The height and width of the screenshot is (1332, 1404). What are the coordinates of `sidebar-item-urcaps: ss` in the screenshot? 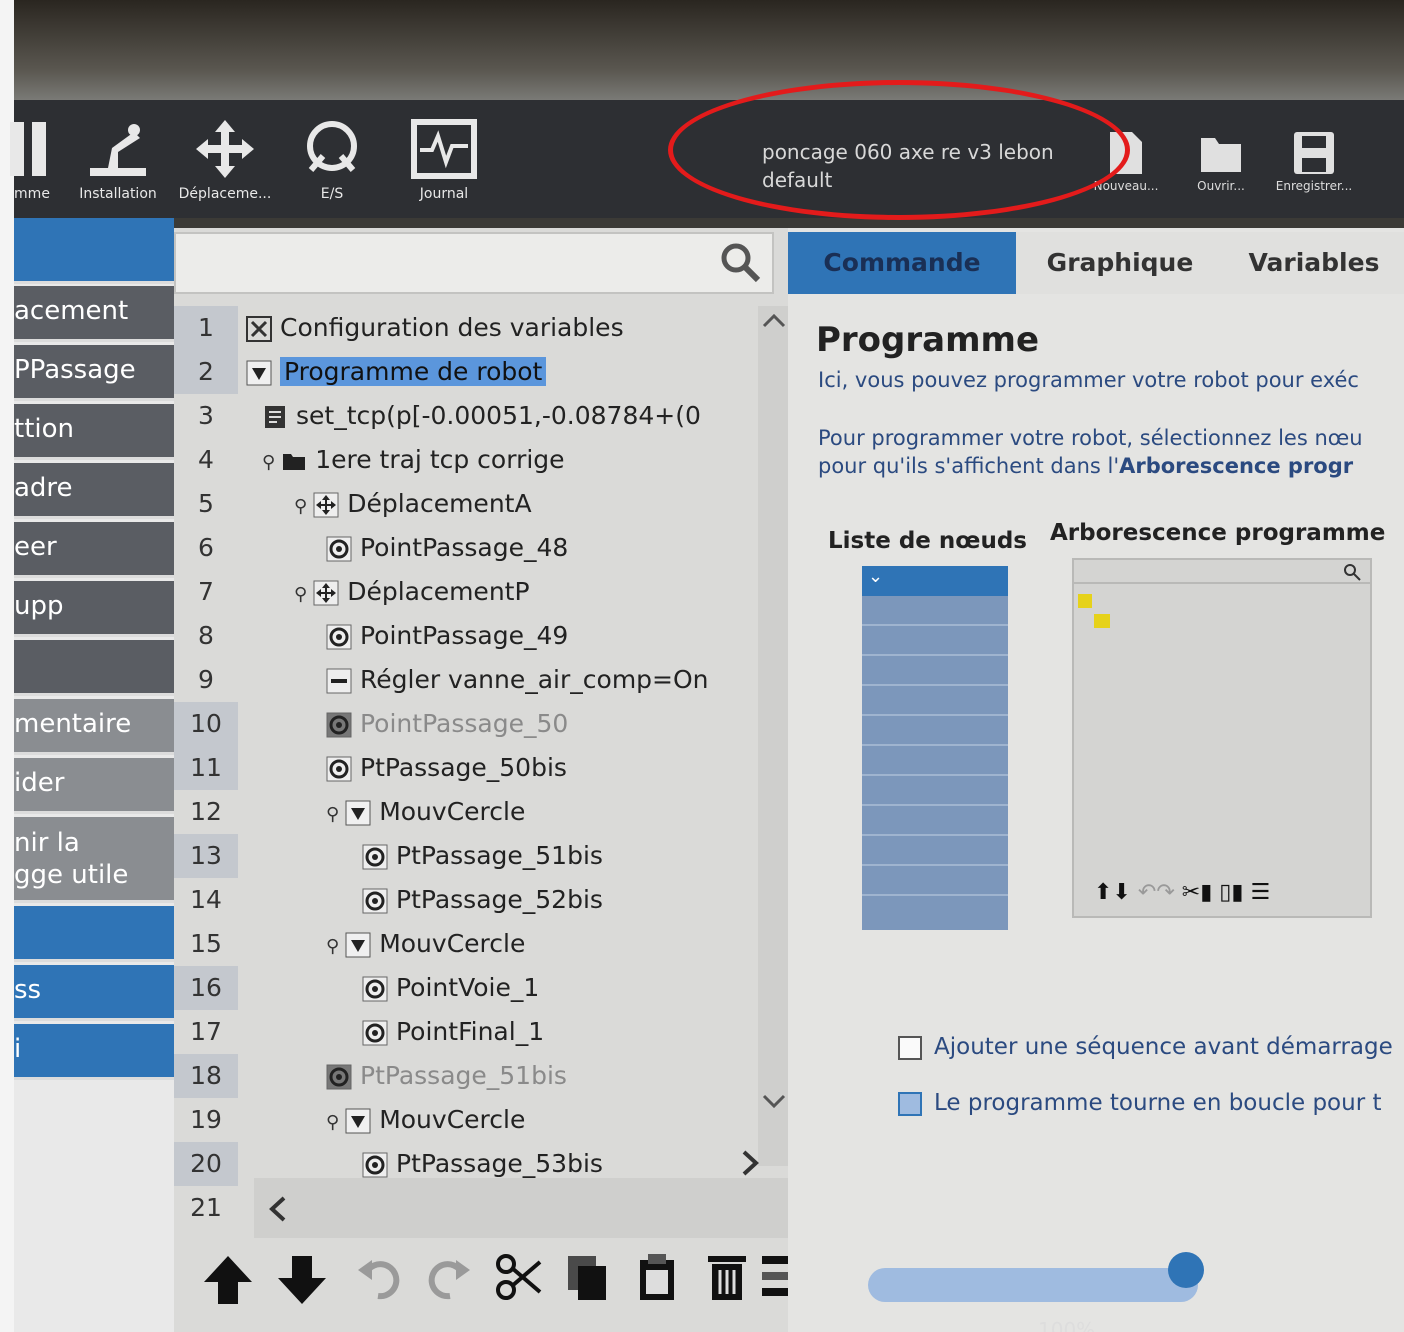 It's located at (94, 993).